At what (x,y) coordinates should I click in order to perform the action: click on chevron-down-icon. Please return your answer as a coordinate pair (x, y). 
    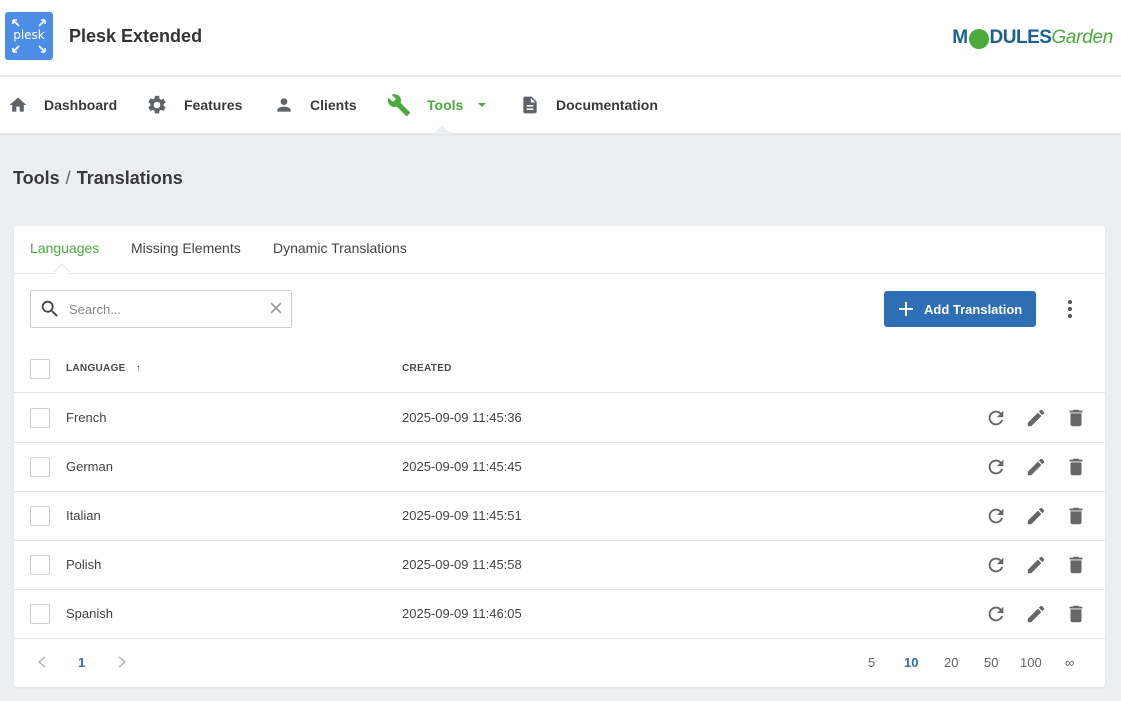
    Looking at the image, I should click on (482, 105).